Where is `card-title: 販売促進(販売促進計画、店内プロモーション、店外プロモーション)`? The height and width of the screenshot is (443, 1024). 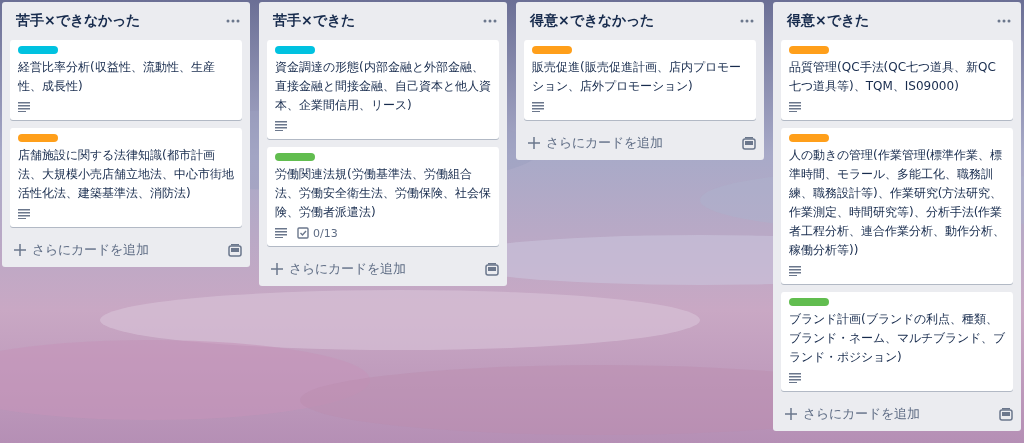
card-title: 販売促進(販売促進計画、店内プロモーション、店外プロモーション) is located at coordinates (640, 77).